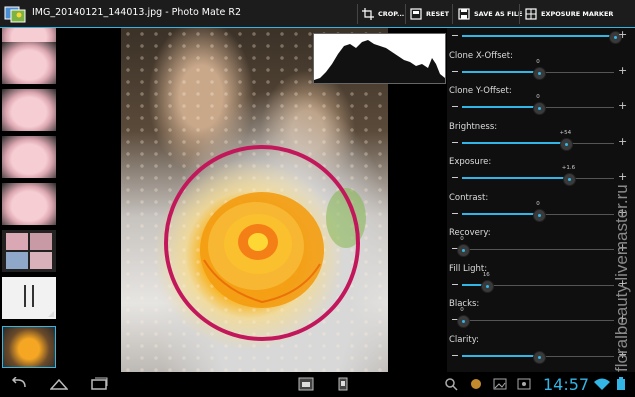 The image size is (635, 397). Describe the element at coordinates (486, 274) in the screenshot. I see `slider-value: 16` at that location.